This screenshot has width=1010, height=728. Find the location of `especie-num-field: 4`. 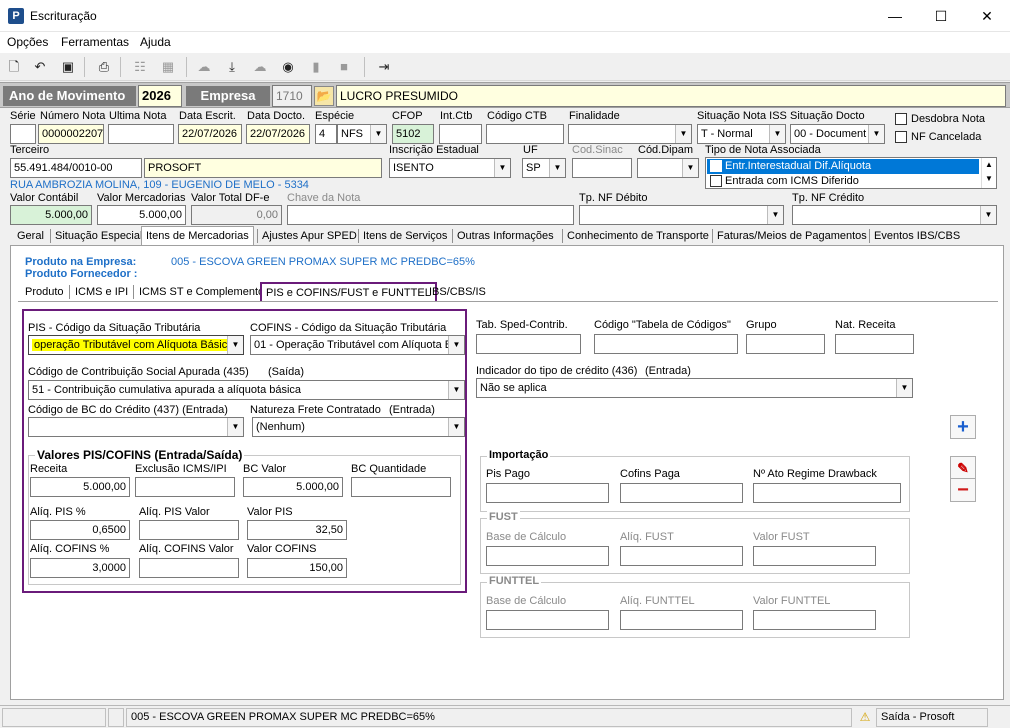

especie-num-field: 4 is located at coordinates (326, 134).